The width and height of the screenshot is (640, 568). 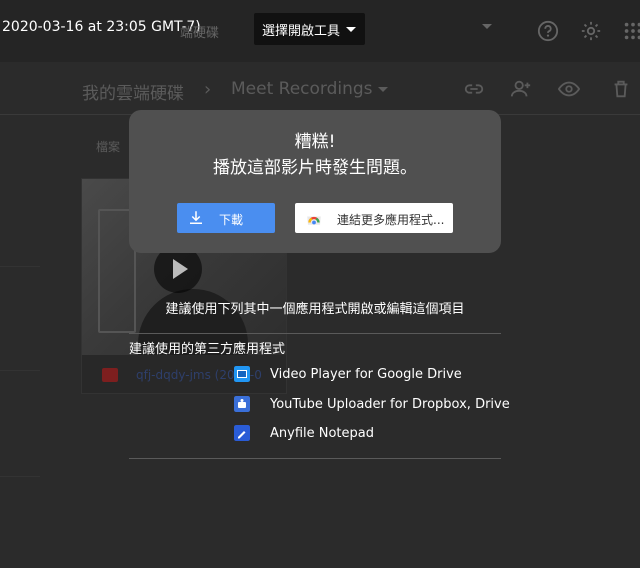 I want to click on suggested-app-youtube-uploader: YouTube Uploader for Dropbox, Drive, so click(x=372, y=404).